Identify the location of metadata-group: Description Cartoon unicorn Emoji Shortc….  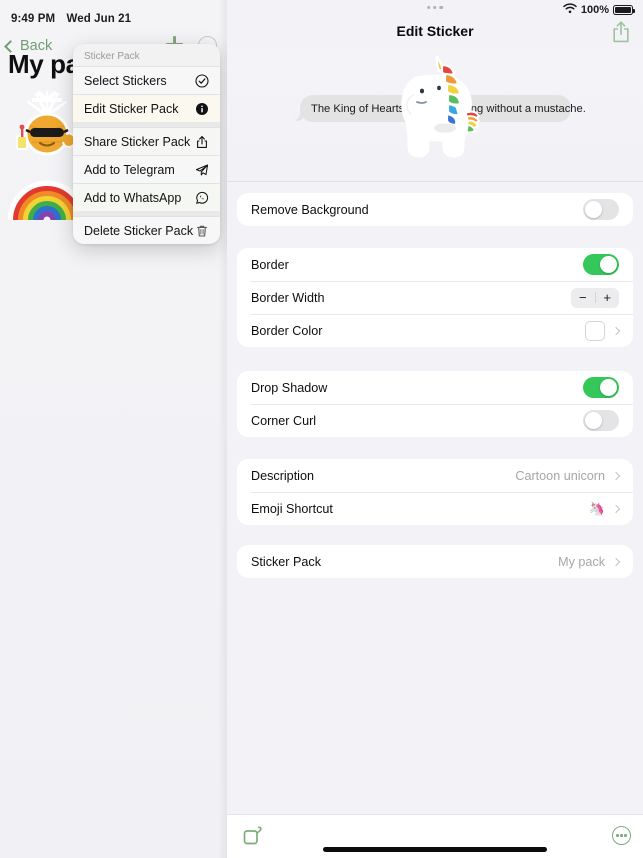
(435, 492).